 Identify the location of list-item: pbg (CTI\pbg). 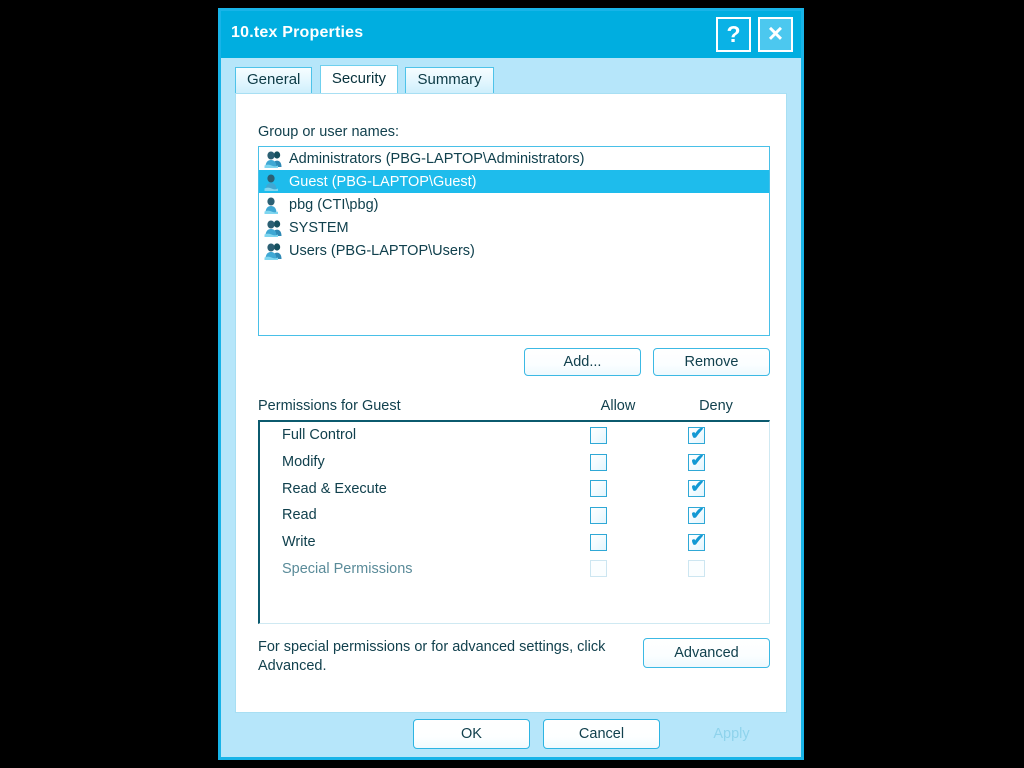
(514, 204).